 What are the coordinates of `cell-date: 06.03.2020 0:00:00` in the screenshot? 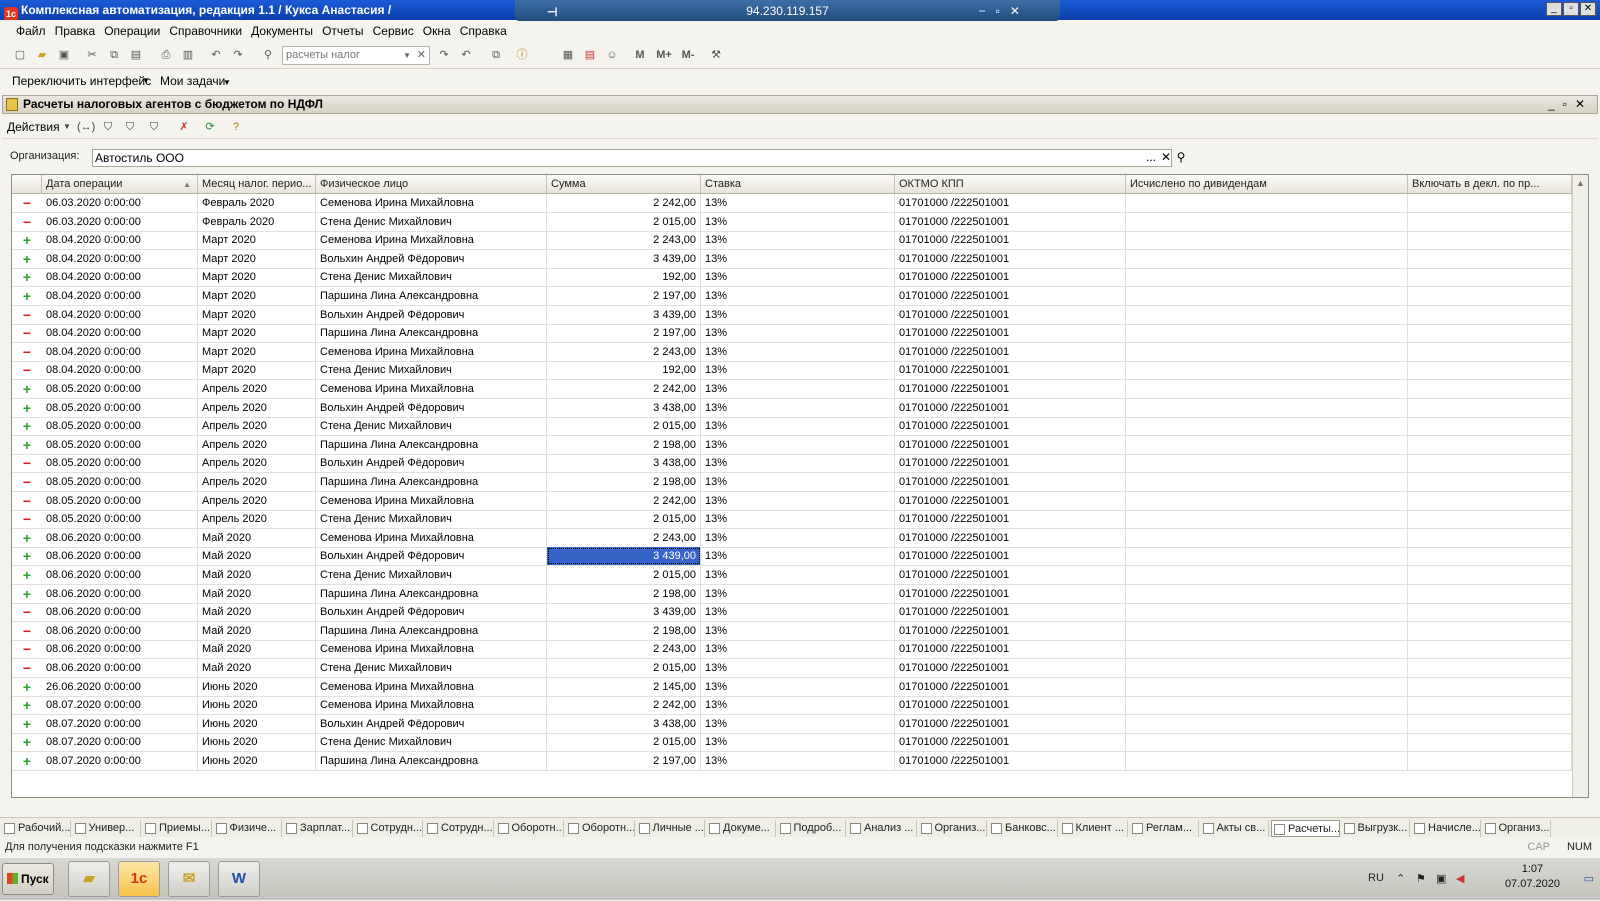 It's located at (120, 221).